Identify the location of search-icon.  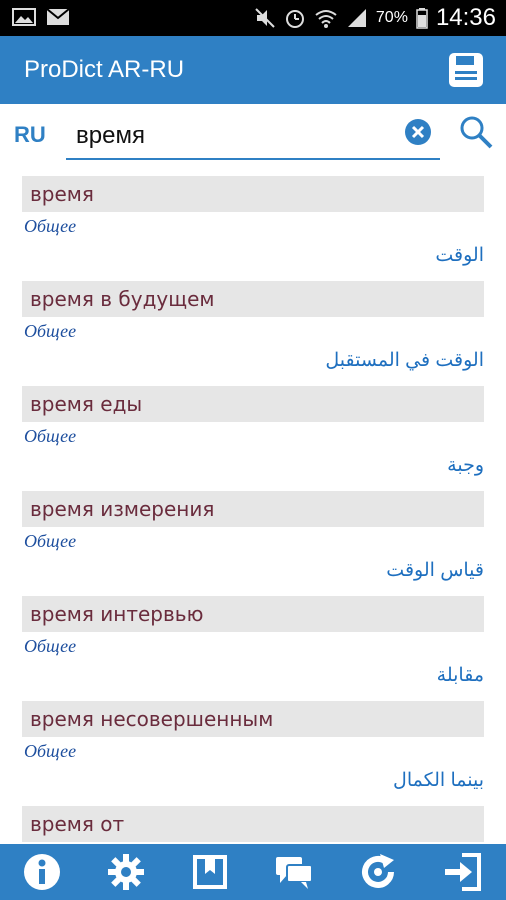
(476, 132).